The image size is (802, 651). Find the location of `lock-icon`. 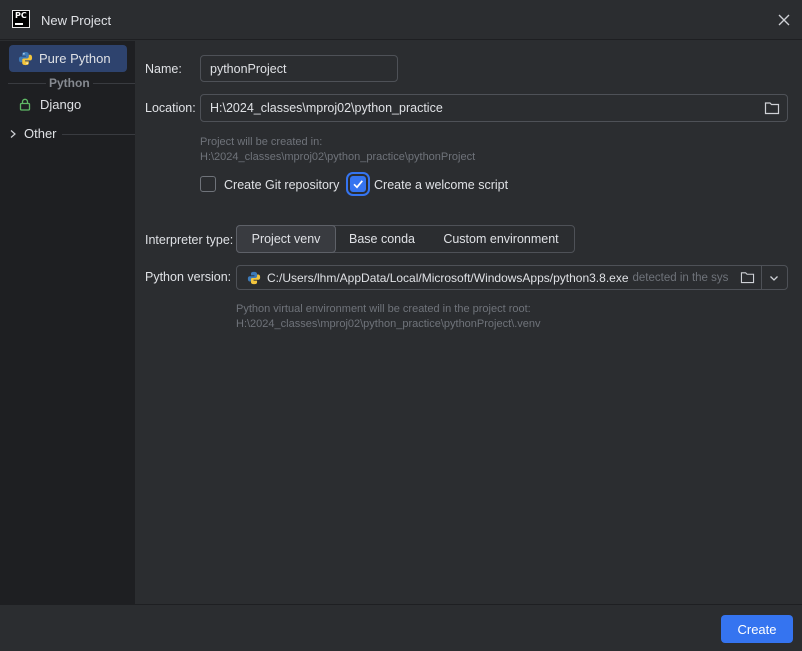

lock-icon is located at coordinates (25, 104).